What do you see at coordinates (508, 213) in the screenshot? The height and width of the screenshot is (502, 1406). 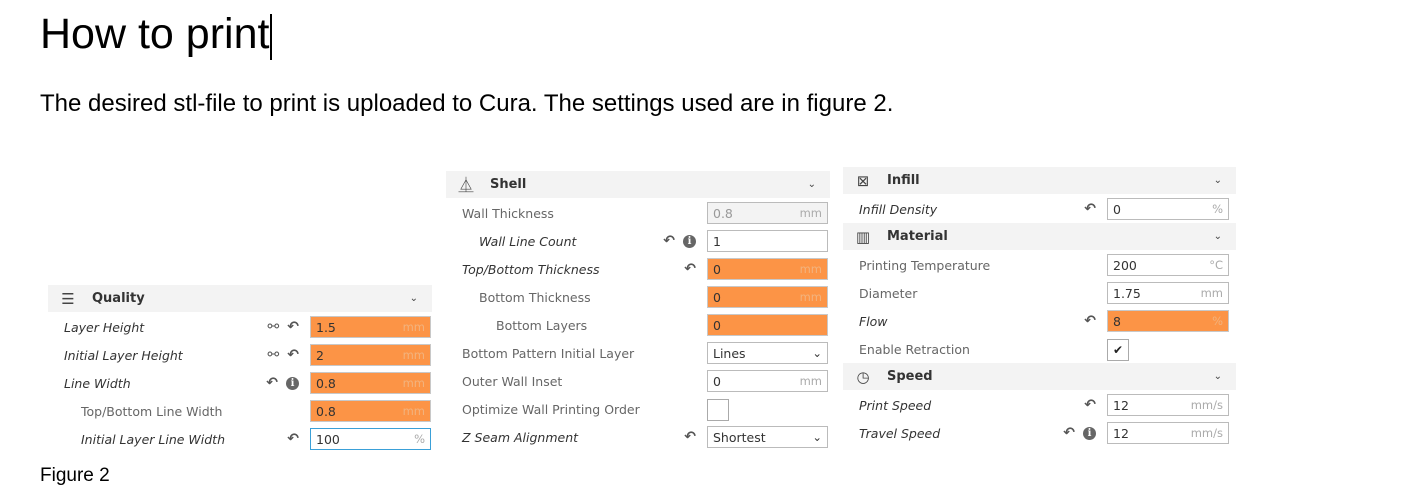 I see `setting-label: Wall Thickness` at bounding box center [508, 213].